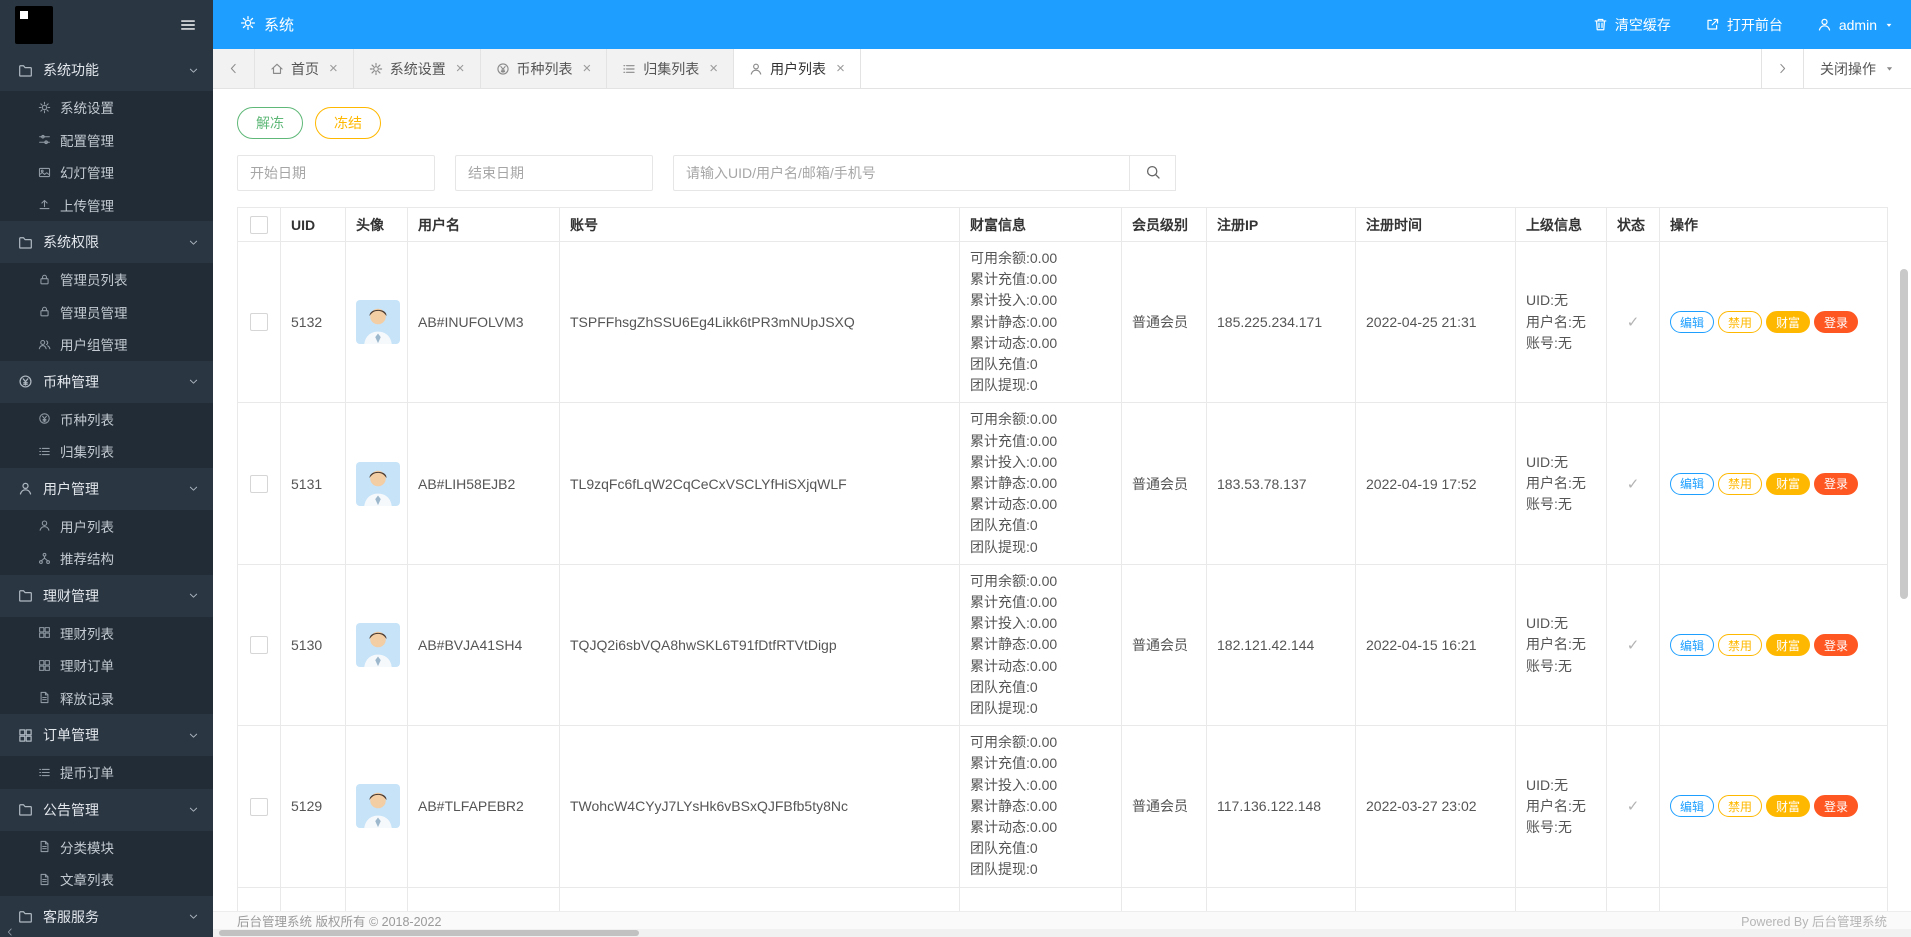  What do you see at coordinates (106, 70) in the screenshot?
I see `sidebar-item-0: 系统功能` at bounding box center [106, 70].